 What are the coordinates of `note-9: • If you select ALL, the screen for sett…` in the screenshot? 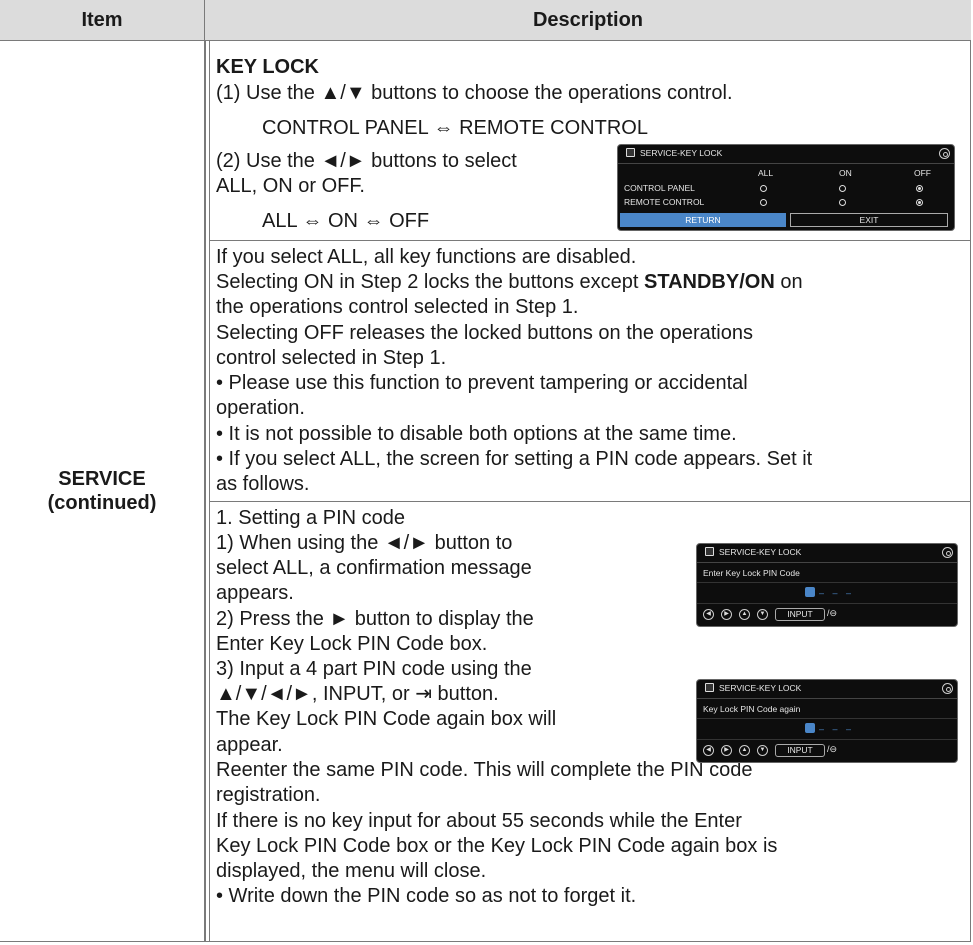 It's located at (514, 459).